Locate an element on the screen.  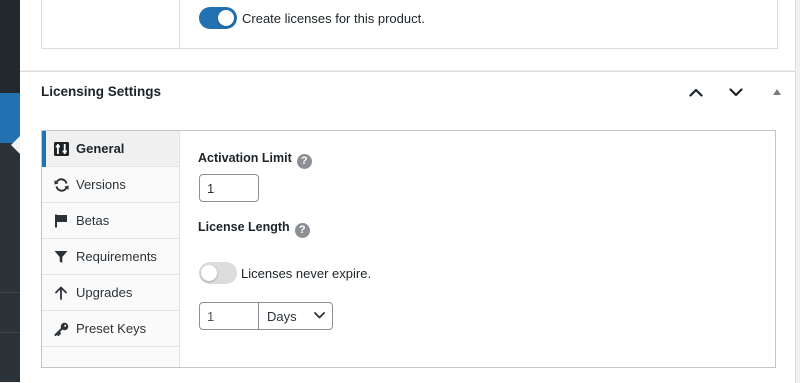
flag-icon is located at coordinates (61, 221).